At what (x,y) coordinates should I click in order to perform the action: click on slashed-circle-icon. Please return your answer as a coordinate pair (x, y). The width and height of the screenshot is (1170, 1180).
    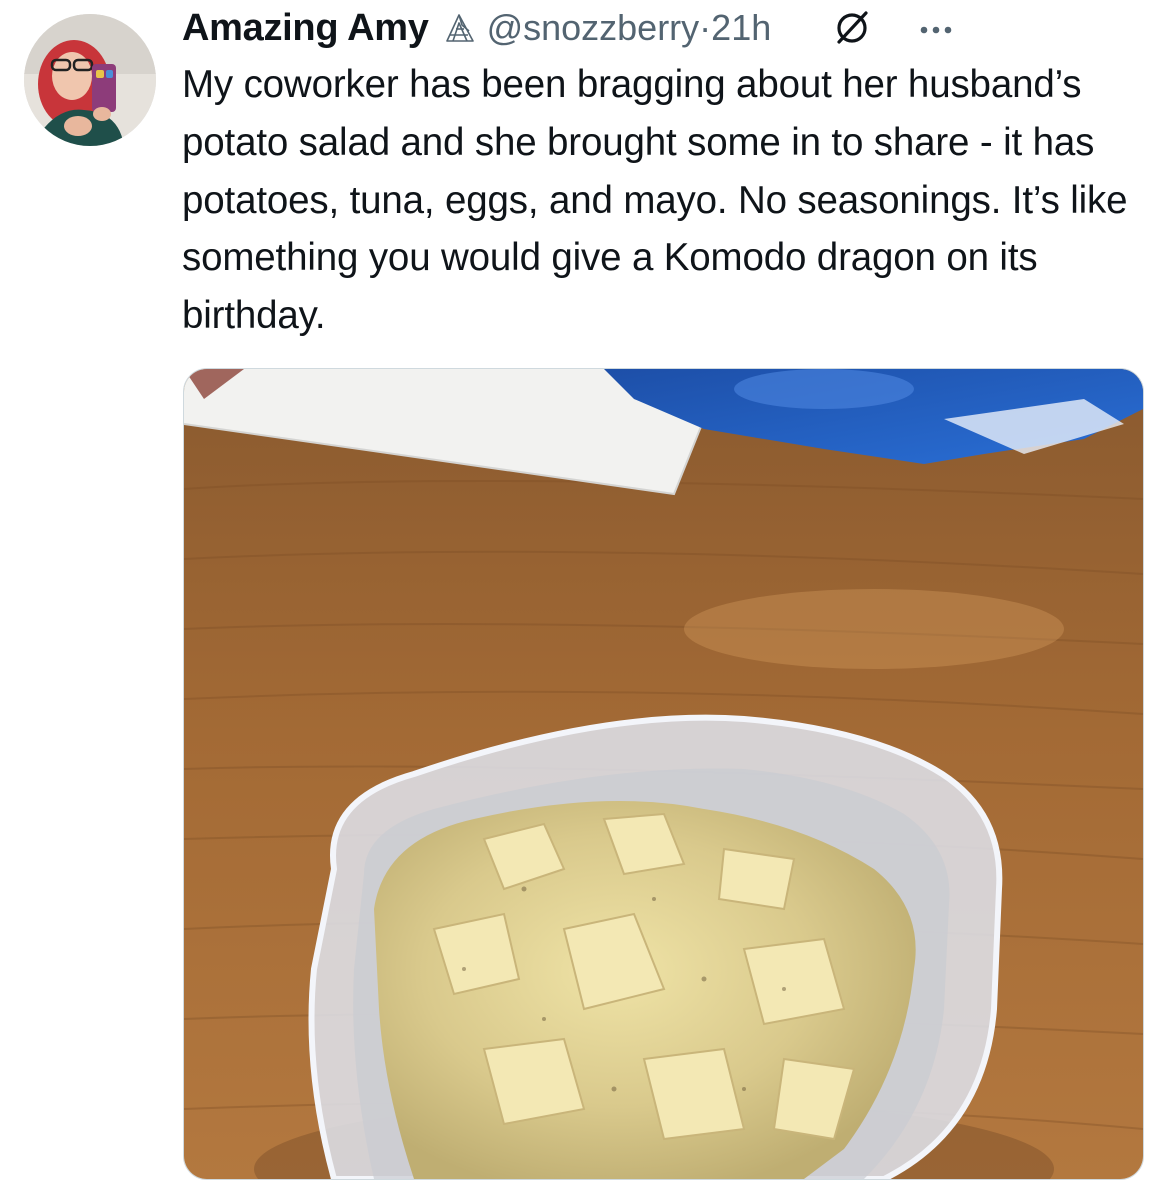
    Looking at the image, I should click on (852, 27).